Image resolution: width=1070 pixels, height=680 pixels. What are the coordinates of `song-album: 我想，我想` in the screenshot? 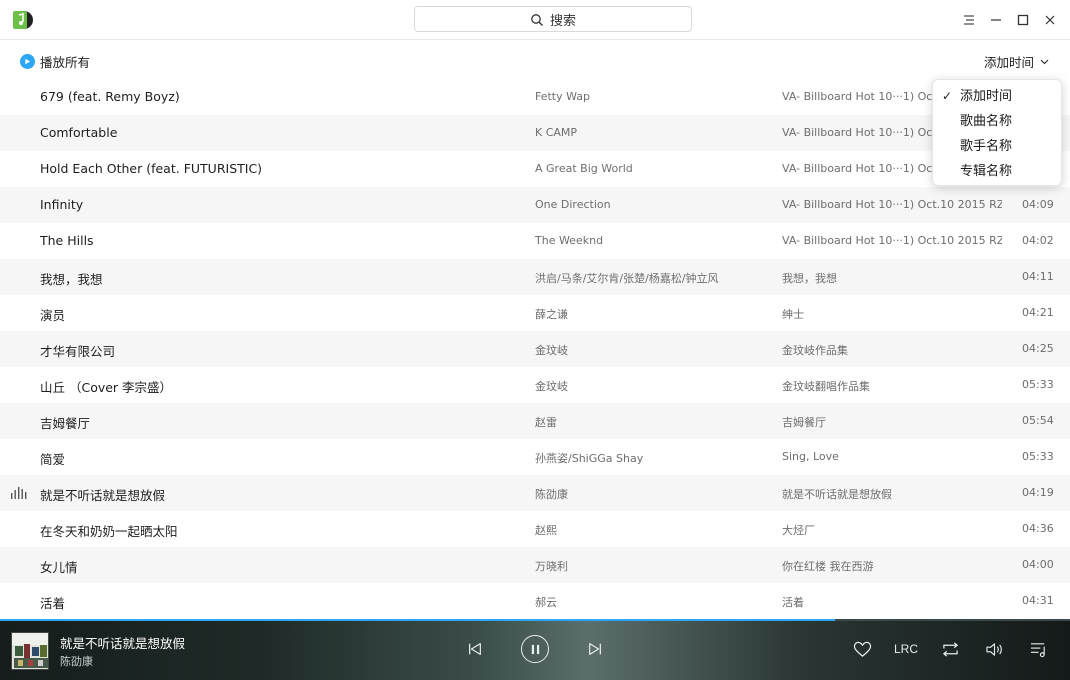 It's located at (809, 278).